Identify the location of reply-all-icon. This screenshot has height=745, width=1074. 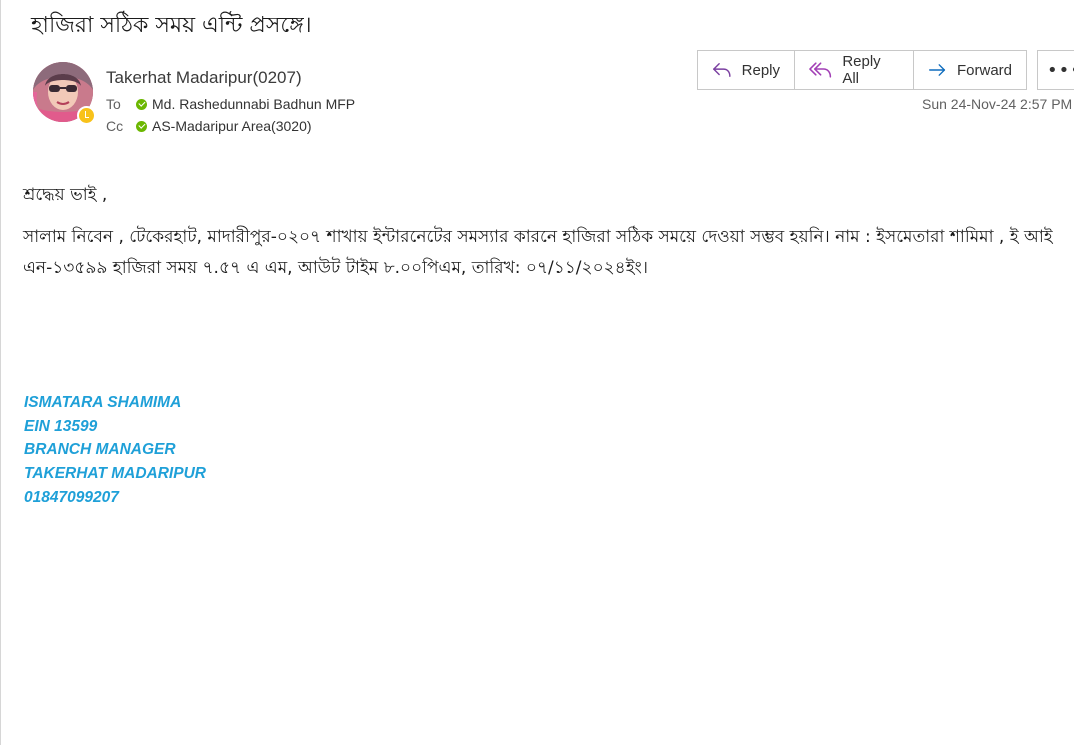
(820, 70).